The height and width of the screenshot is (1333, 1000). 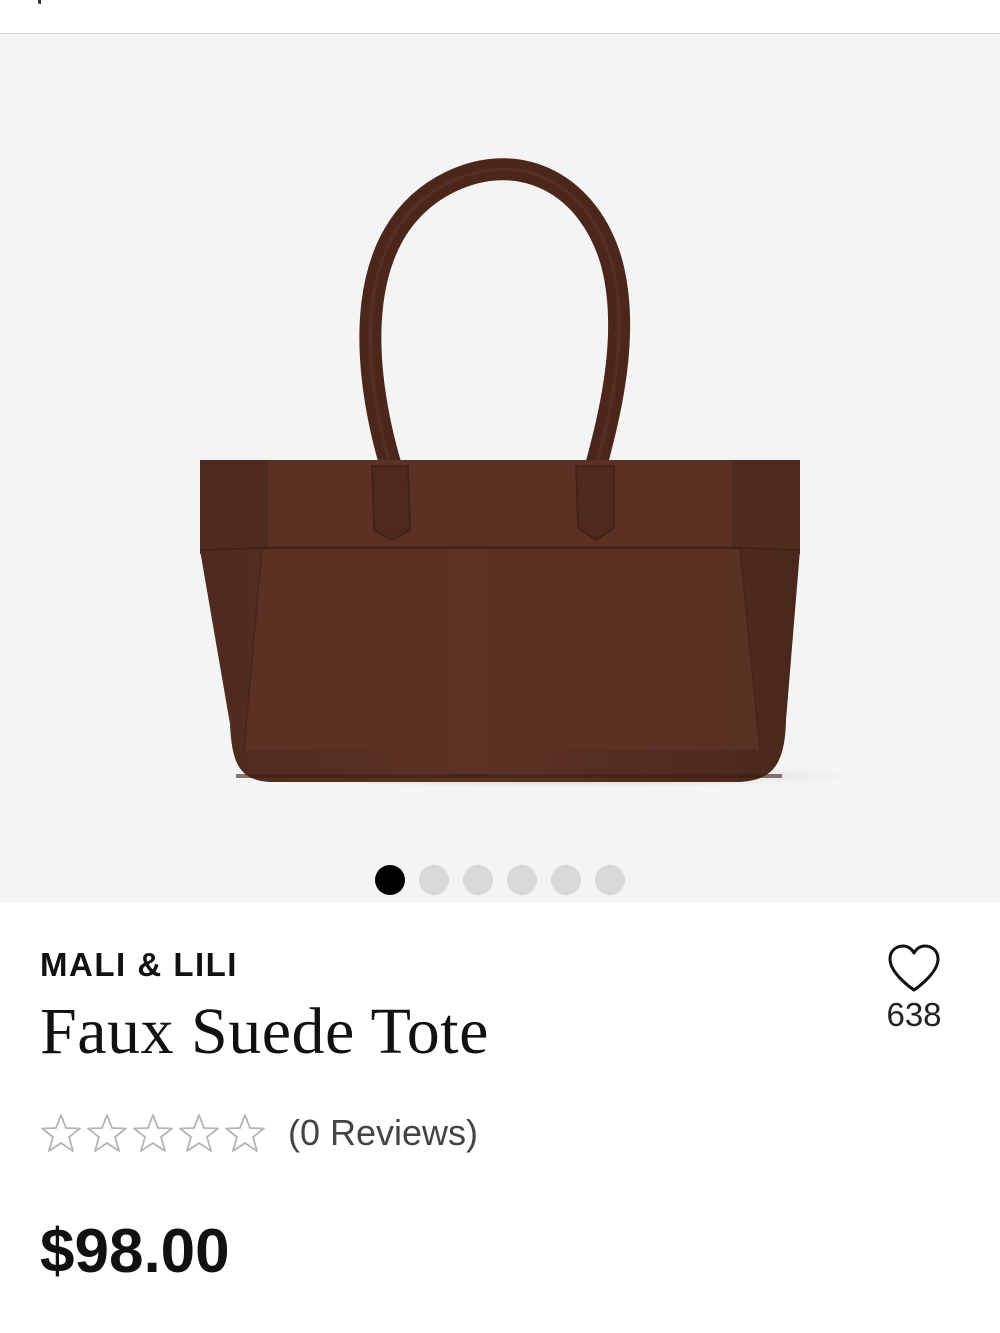 I want to click on favorite-button: 638, so click(x=914, y=988).